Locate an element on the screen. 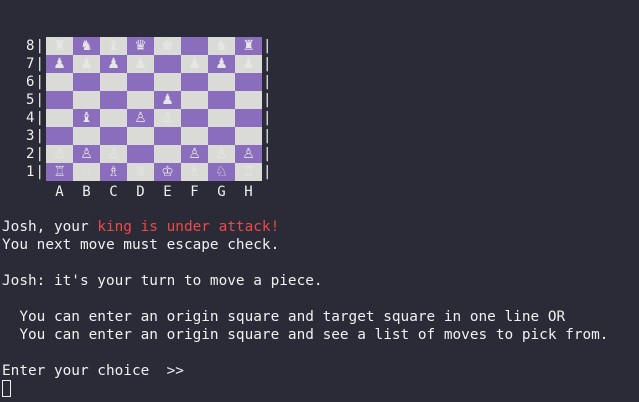  file-label: C is located at coordinates (113, 192).